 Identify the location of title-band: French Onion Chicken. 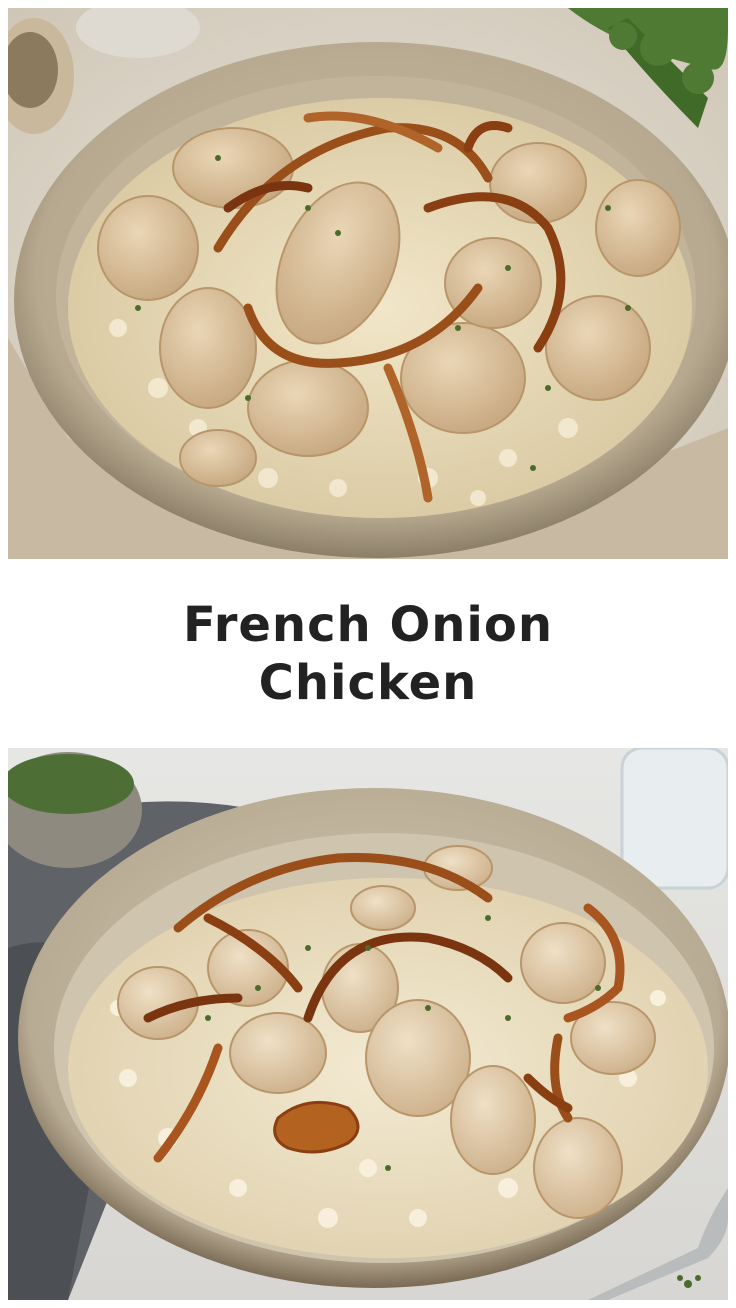
(368, 653).